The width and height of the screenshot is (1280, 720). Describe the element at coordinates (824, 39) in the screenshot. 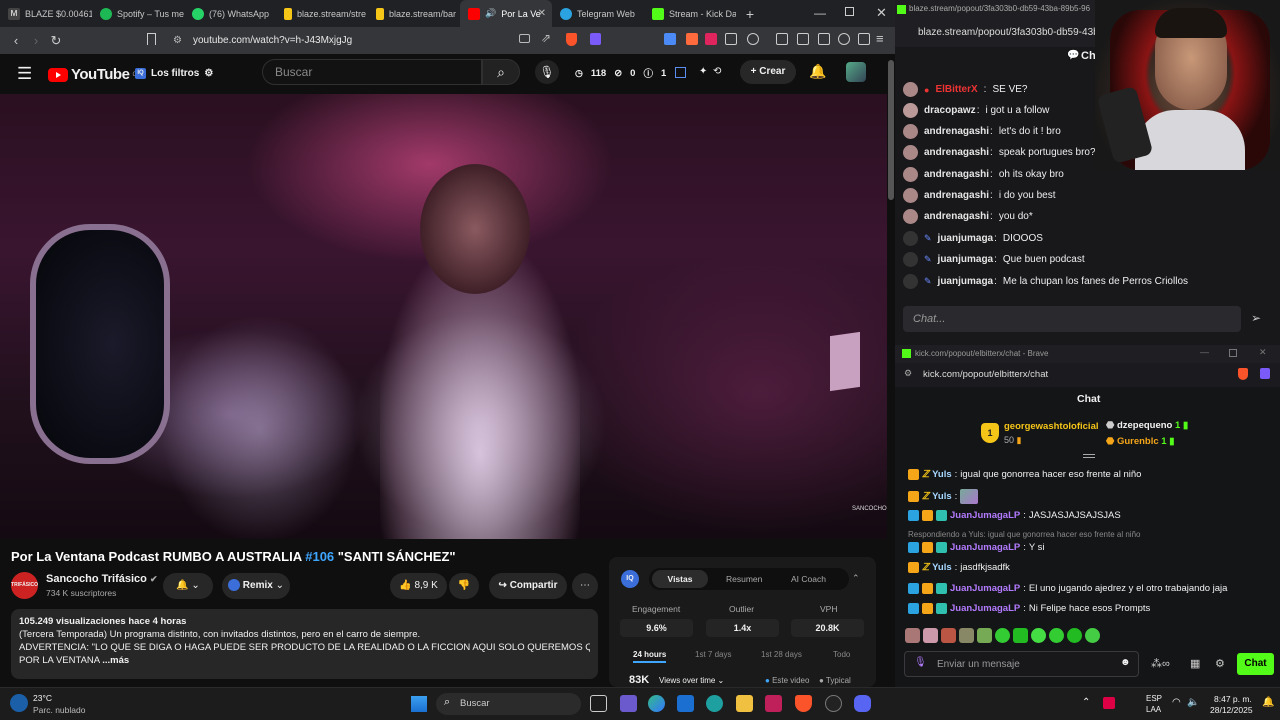

I see `wallet-icon` at that location.